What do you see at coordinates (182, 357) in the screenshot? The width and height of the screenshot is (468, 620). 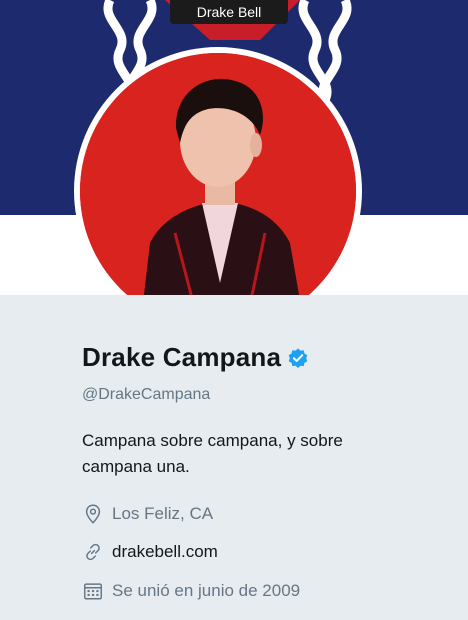 I see `display-name: Drake Campana` at bounding box center [182, 357].